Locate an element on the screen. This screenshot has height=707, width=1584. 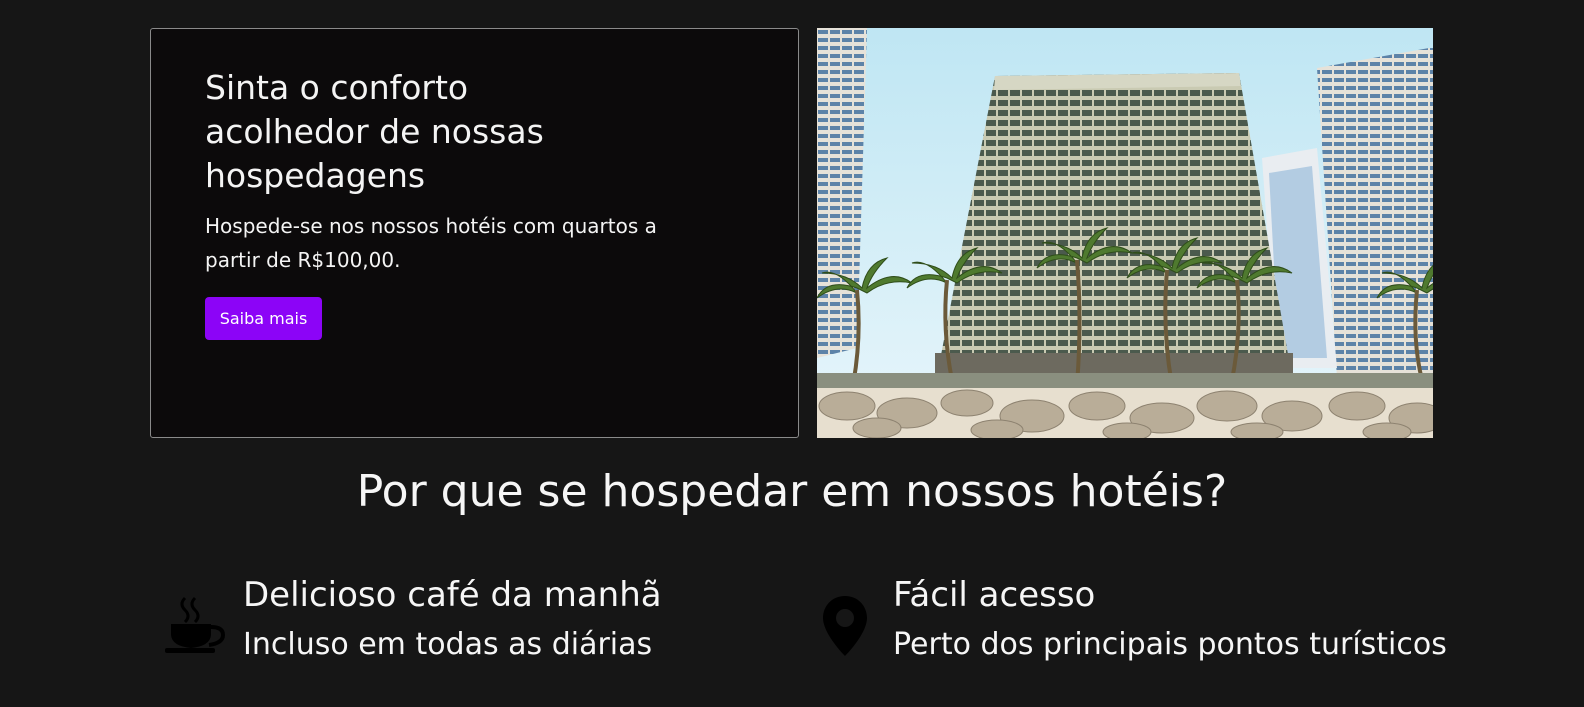
feature-text-breakfast: Incluso em todas as diárias is located at coordinates (448, 644).